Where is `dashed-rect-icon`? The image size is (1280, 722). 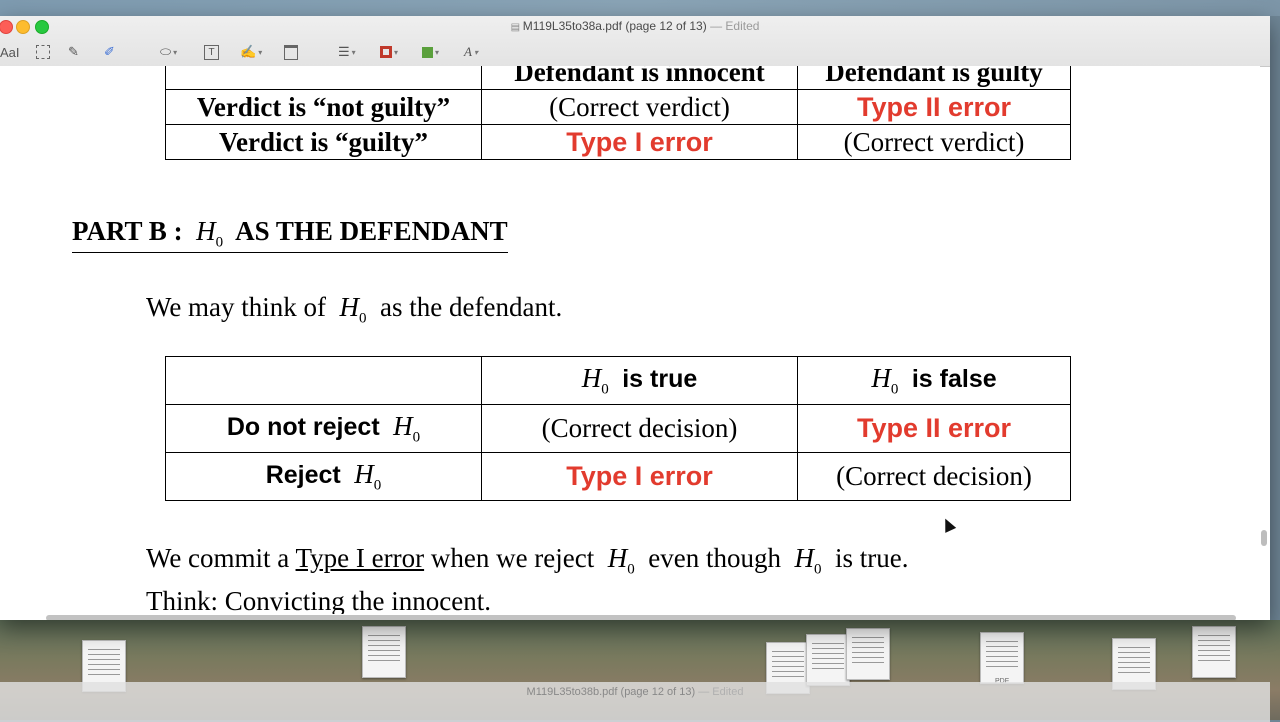 dashed-rect-icon is located at coordinates (43, 52).